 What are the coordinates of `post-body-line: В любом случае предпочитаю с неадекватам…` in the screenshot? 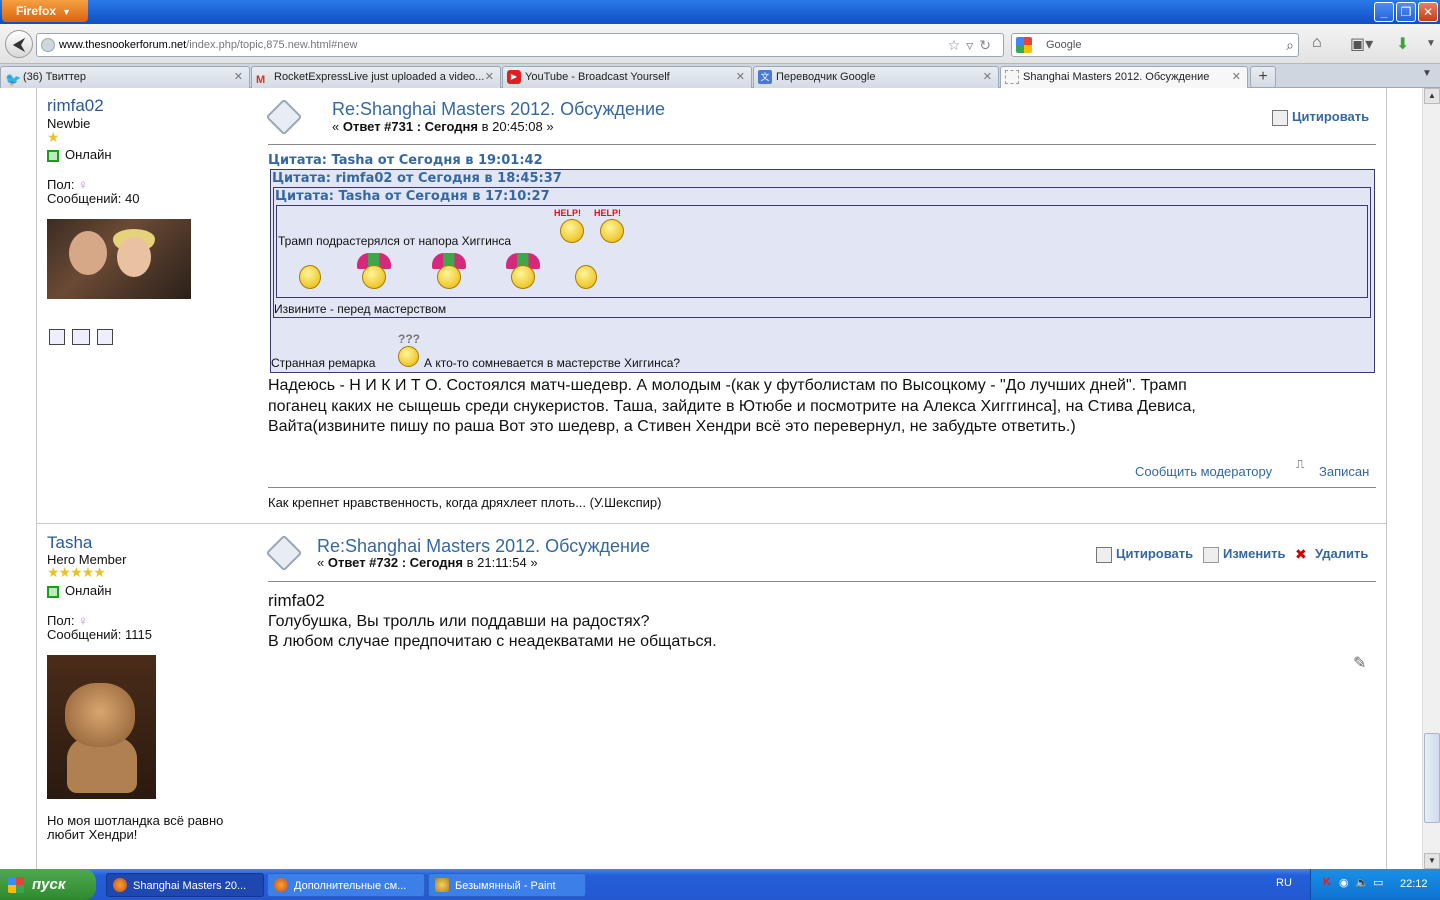 It's located at (492, 641).